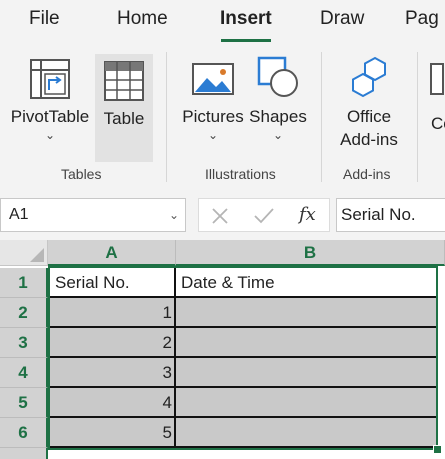  I want to click on row-header-1: 1, so click(24, 283).